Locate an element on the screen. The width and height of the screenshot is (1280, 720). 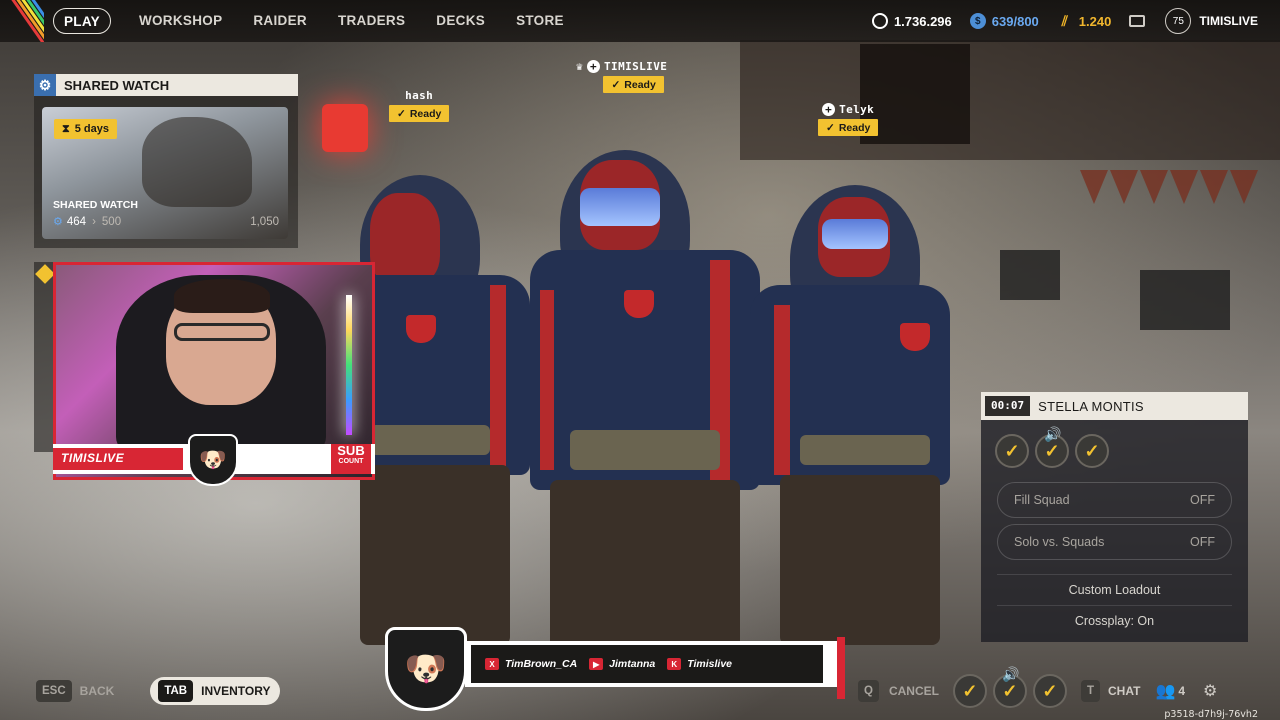
inventory-button: TAB INVENTORY is located at coordinates (215, 691).